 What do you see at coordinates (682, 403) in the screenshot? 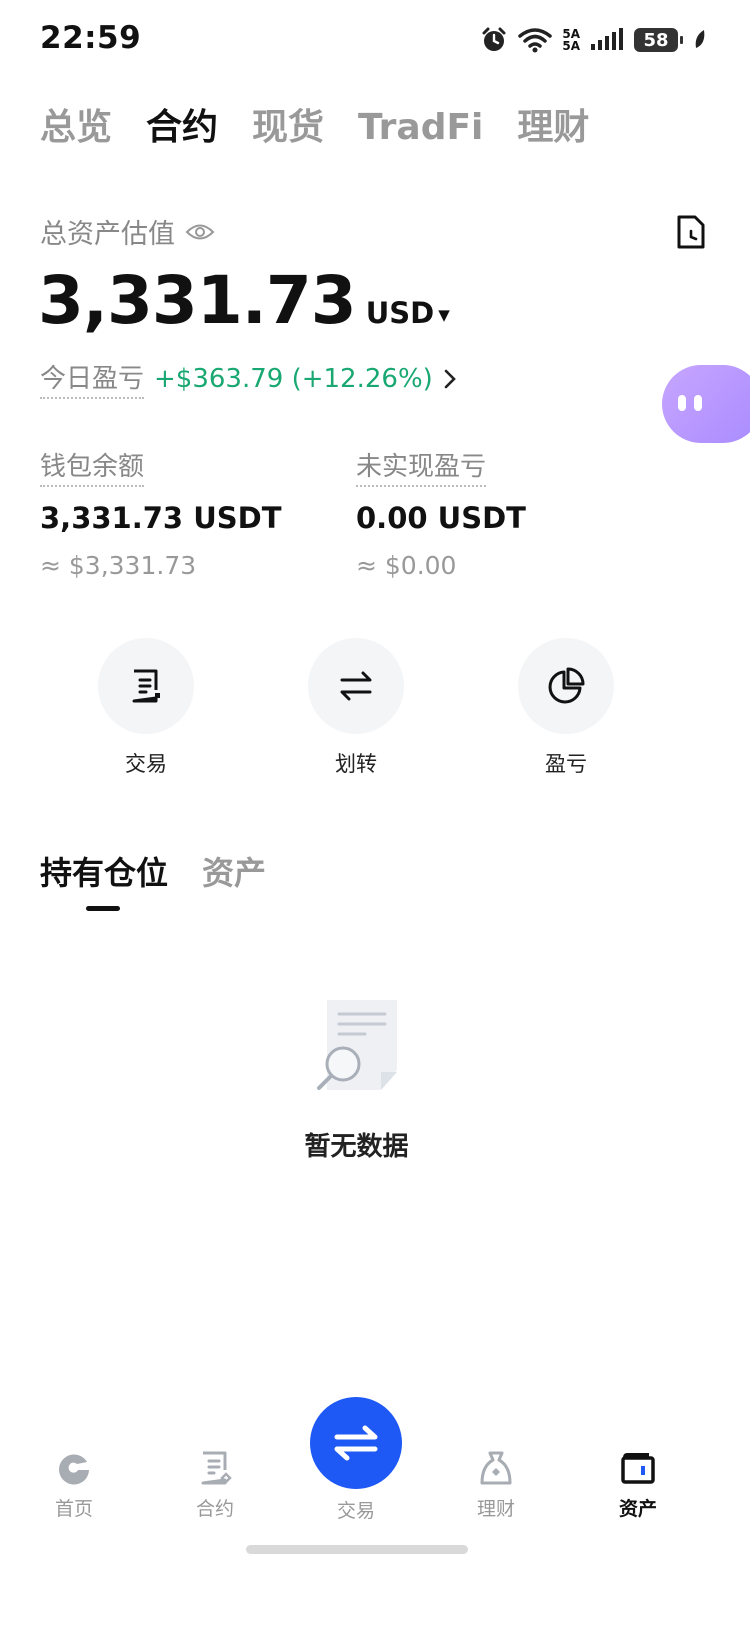
I see `bubble-eye-left` at bounding box center [682, 403].